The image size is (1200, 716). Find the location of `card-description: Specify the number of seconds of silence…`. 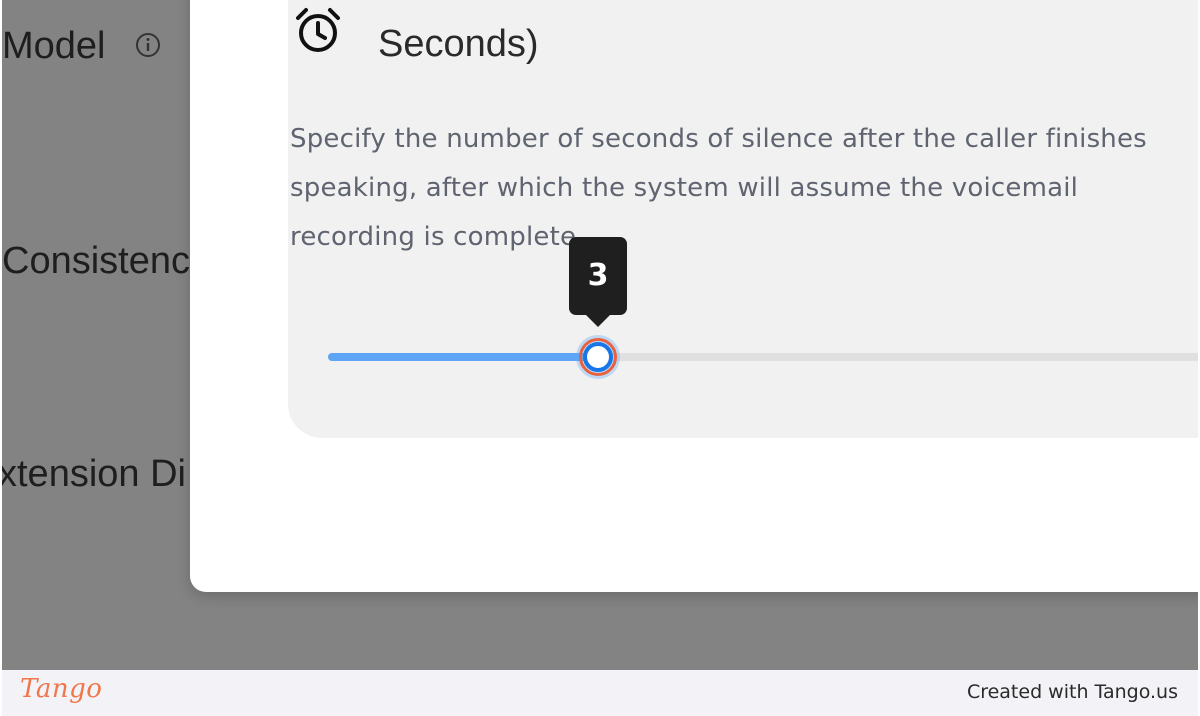

card-description: Specify the number of seconds of silence… is located at coordinates (718, 188).